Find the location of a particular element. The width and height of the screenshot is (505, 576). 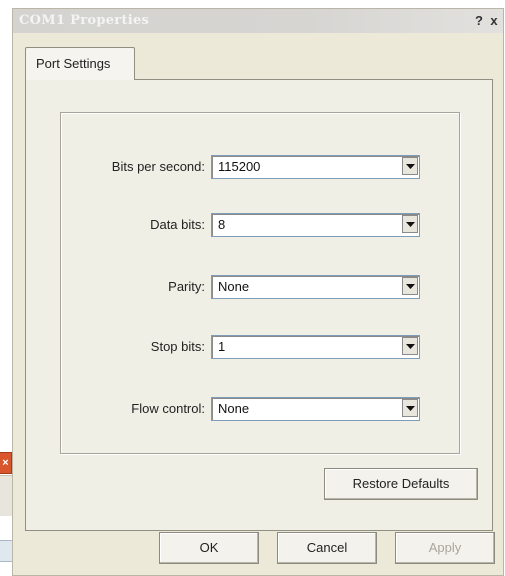

data-bits-row: Data bits: 8 is located at coordinates (260, 226).